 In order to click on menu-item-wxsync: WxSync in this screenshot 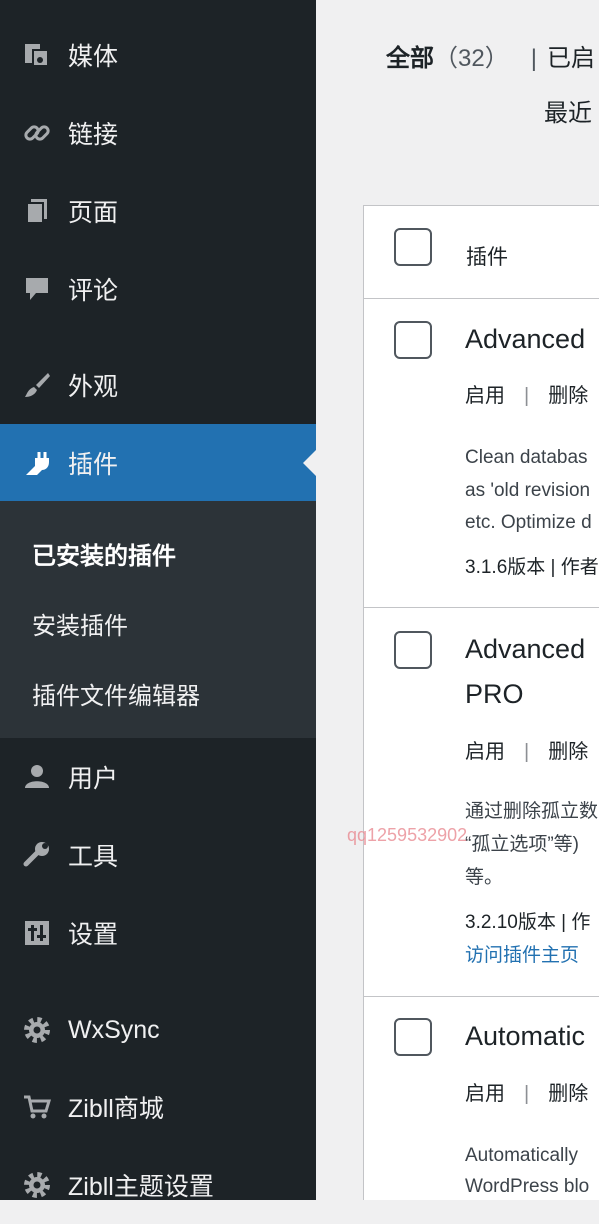, I will do `click(158, 1030)`.